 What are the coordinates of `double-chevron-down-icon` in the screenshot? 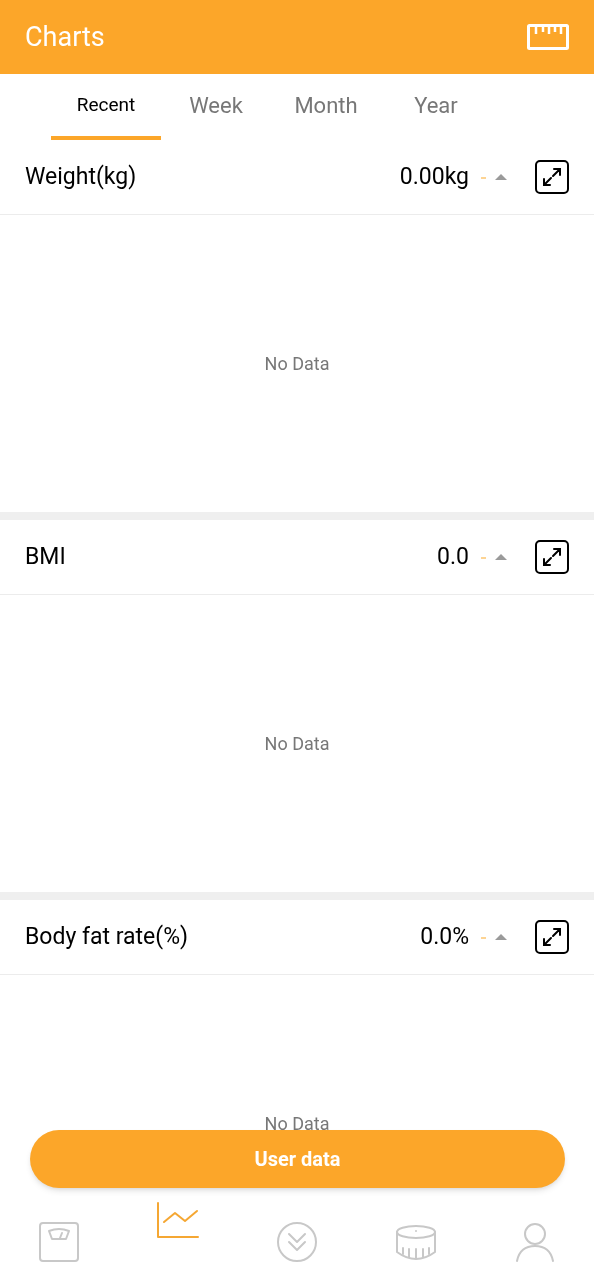 It's located at (297, 1242).